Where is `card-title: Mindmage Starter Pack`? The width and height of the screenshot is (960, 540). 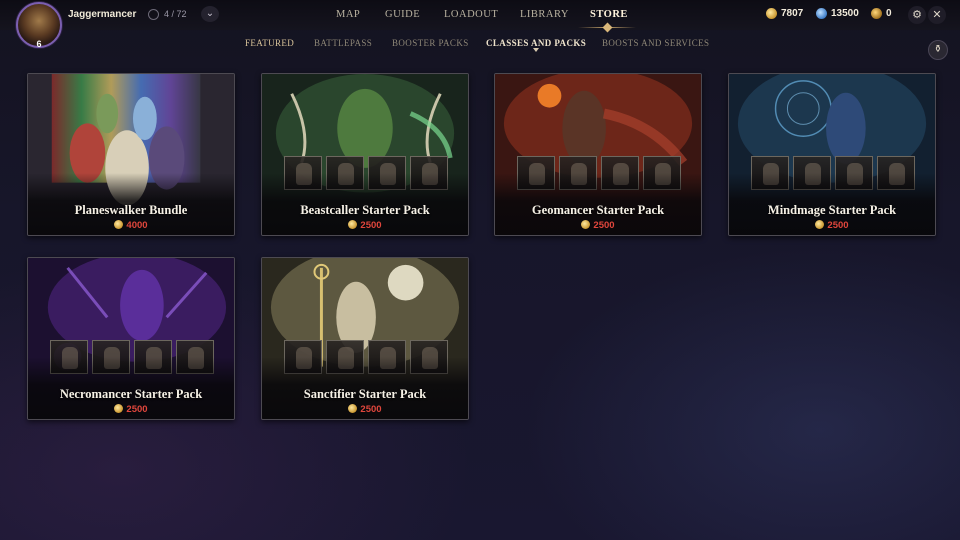
card-title: Mindmage Starter Pack is located at coordinates (832, 210).